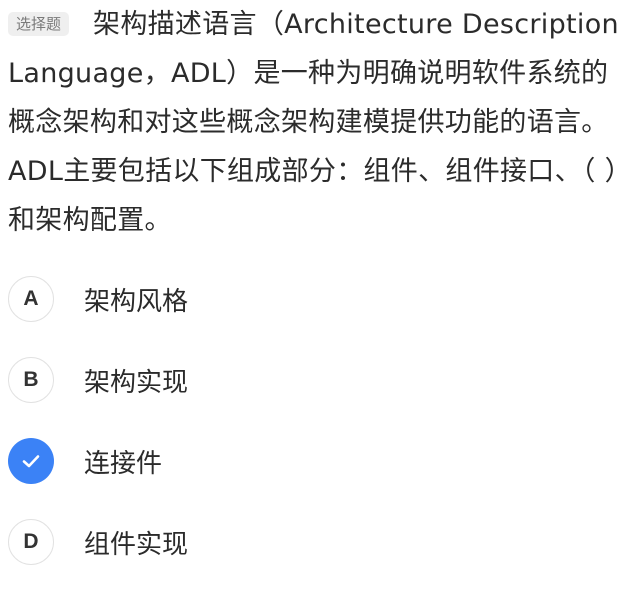  I want to click on question-type-tag: 选择题, so click(39, 24).